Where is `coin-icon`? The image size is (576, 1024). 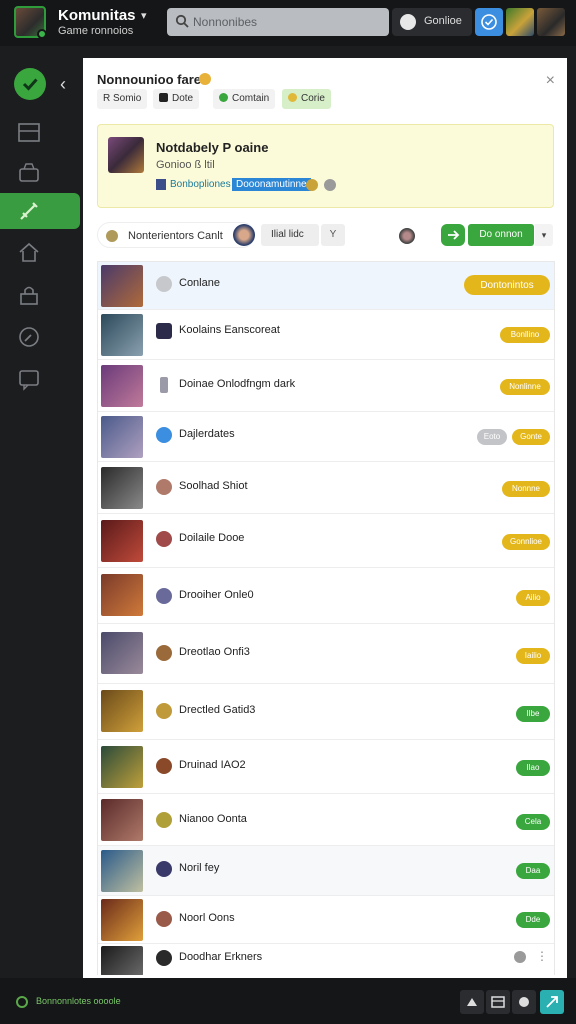
coin-icon is located at coordinates (205, 79).